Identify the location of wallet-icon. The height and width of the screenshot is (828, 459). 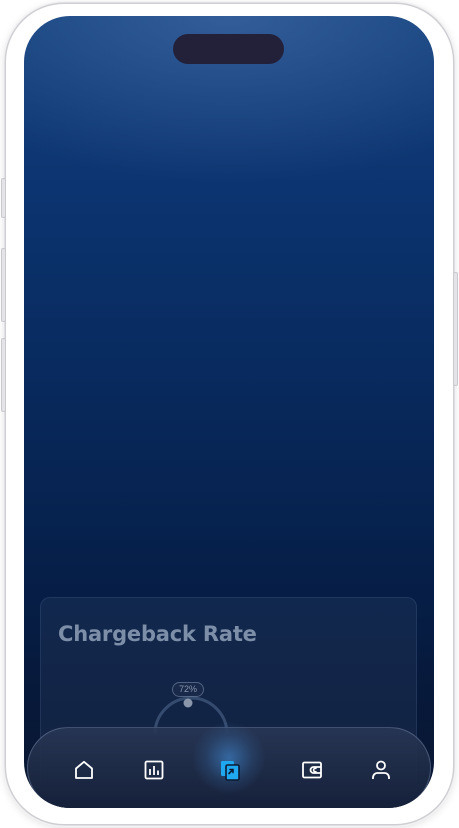
(312, 770).